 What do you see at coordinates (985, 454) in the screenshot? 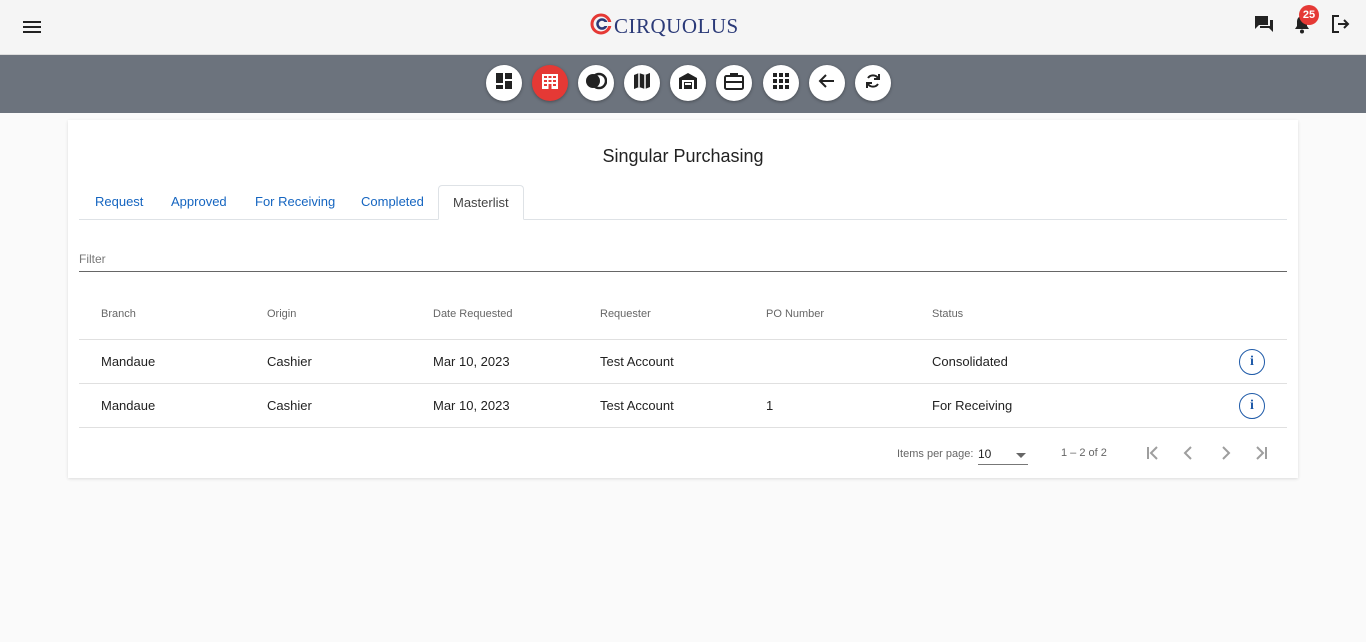
I see `items-per-page-value: 10` at bounding box center [985, 454].